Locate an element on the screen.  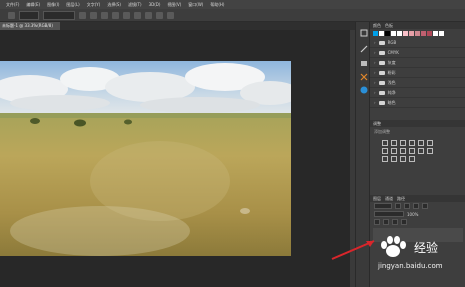
tab-swatches: 色板 is located at coordinates (389, 26).